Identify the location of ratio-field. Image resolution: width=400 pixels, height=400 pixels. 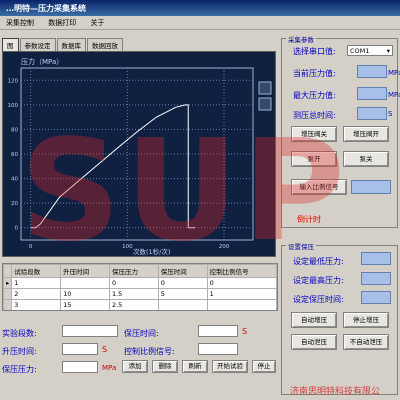
(371, 187).